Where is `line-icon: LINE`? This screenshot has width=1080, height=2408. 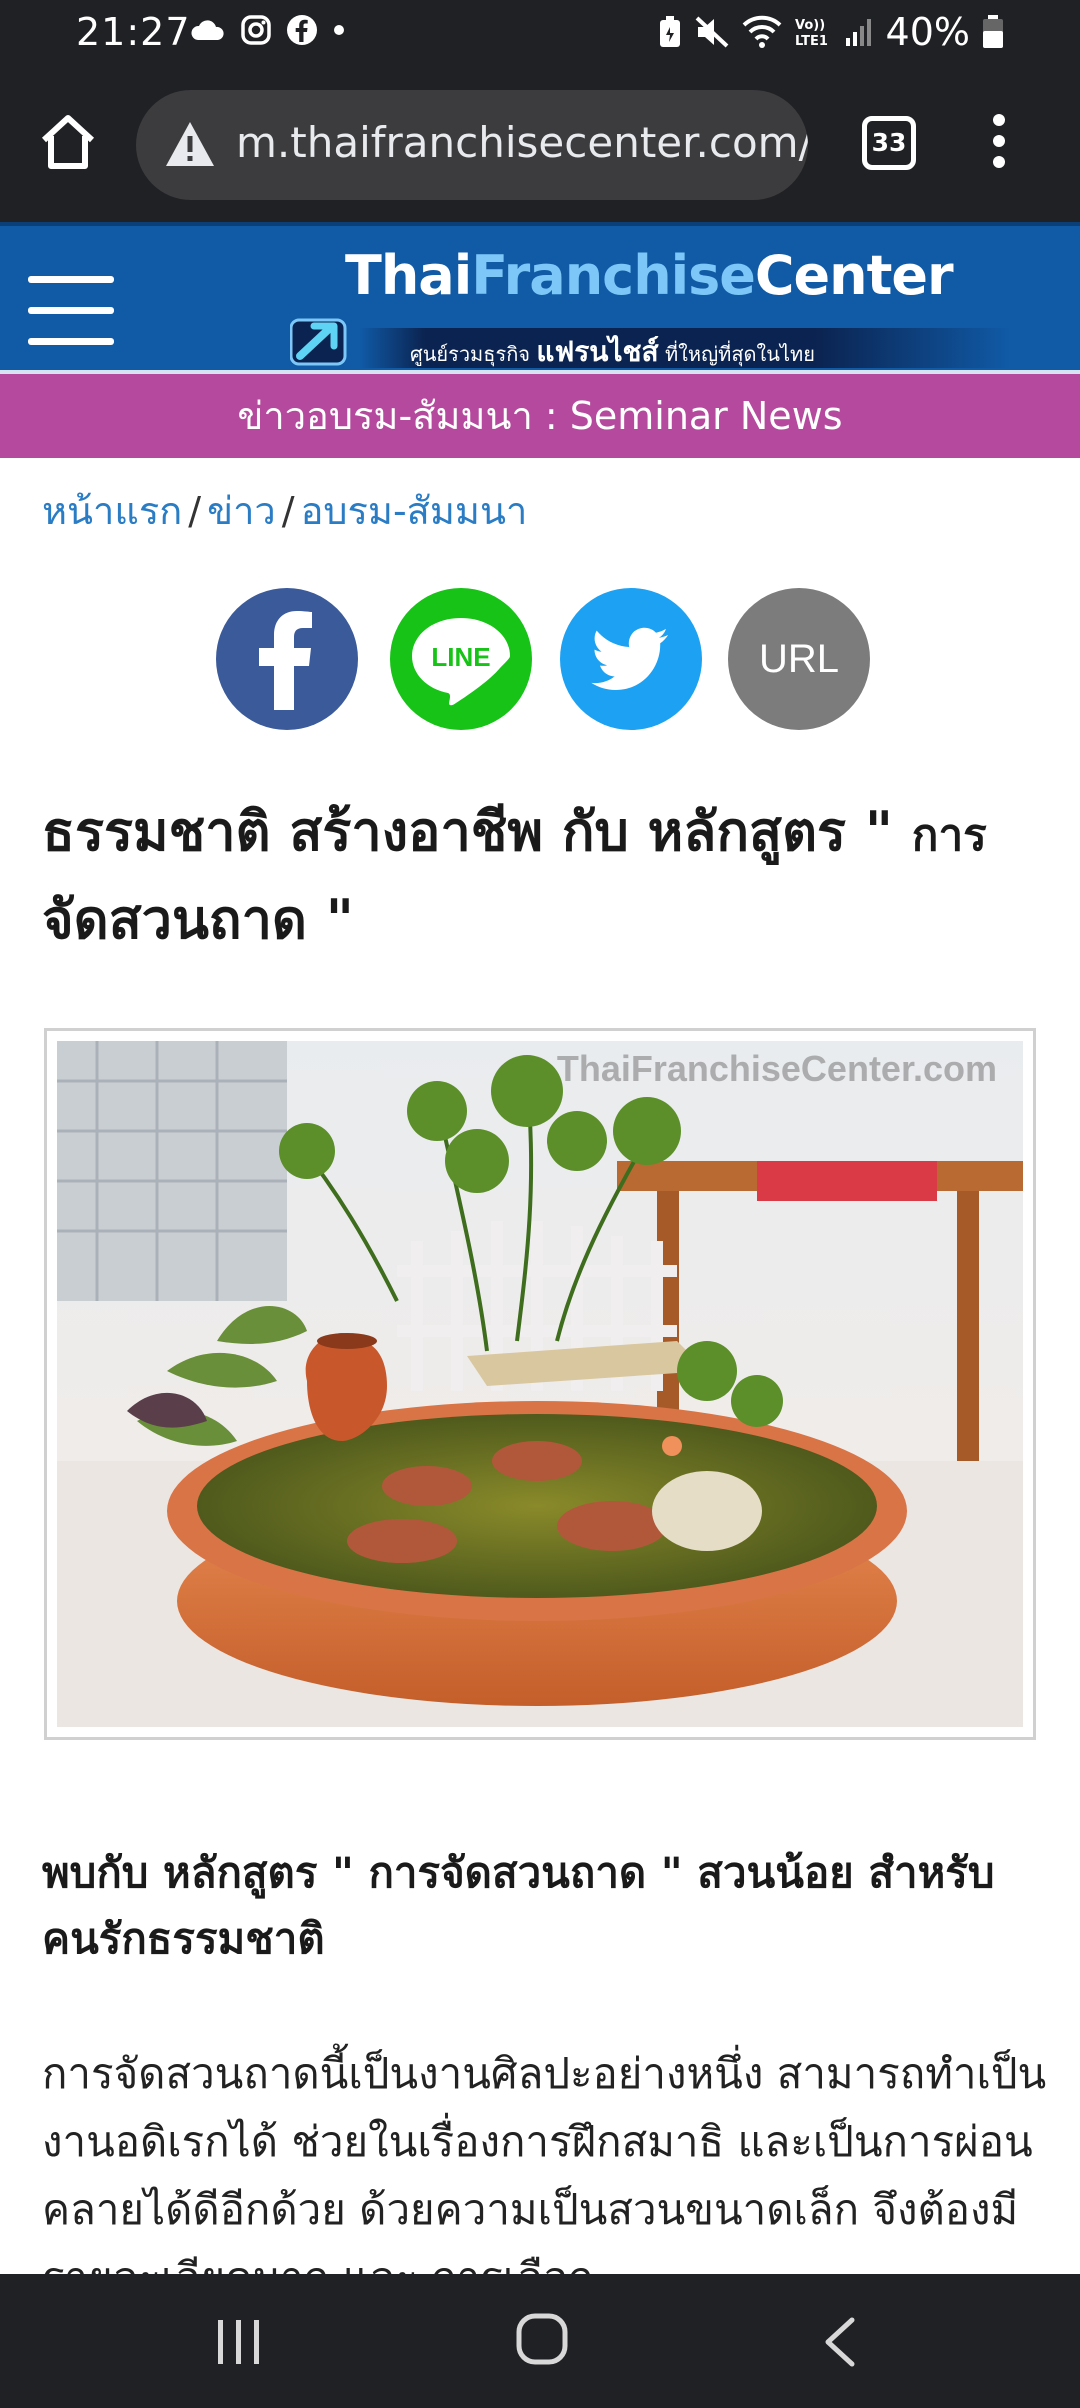
line-icon: LINE is located at coordinates (461, 662).